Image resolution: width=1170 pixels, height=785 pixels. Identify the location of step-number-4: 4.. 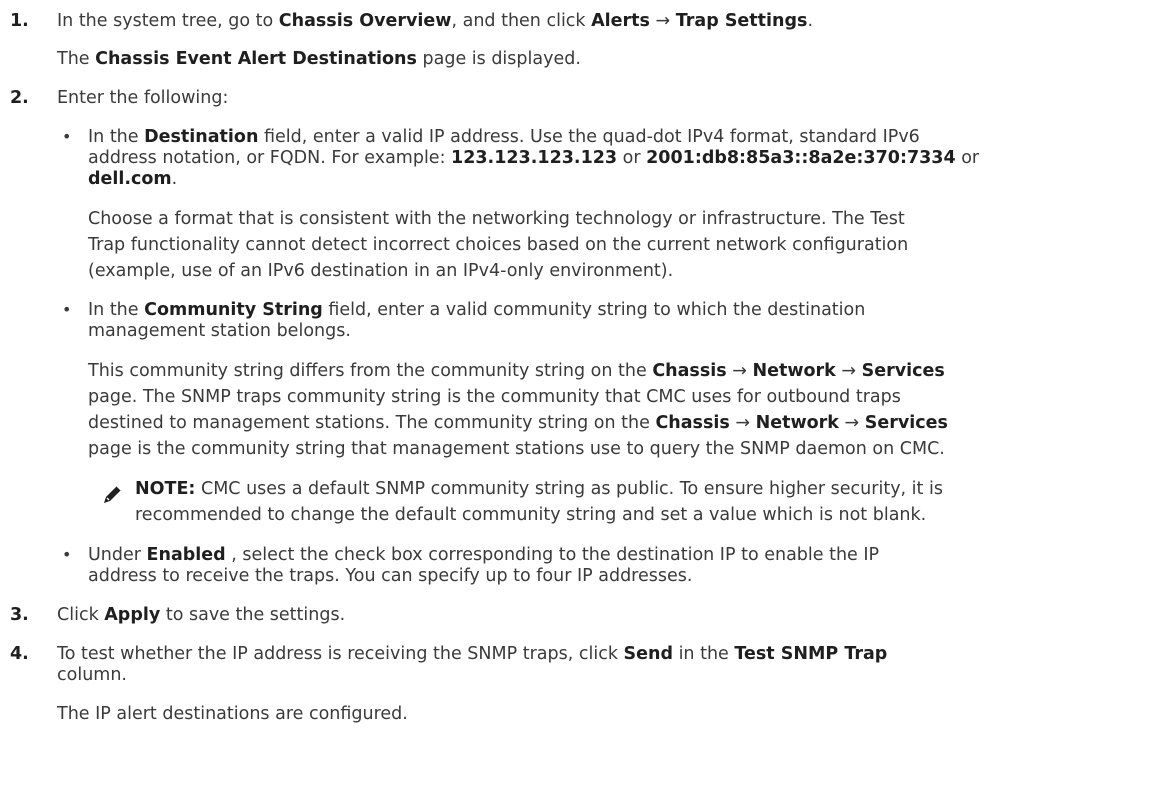
(19, 654).